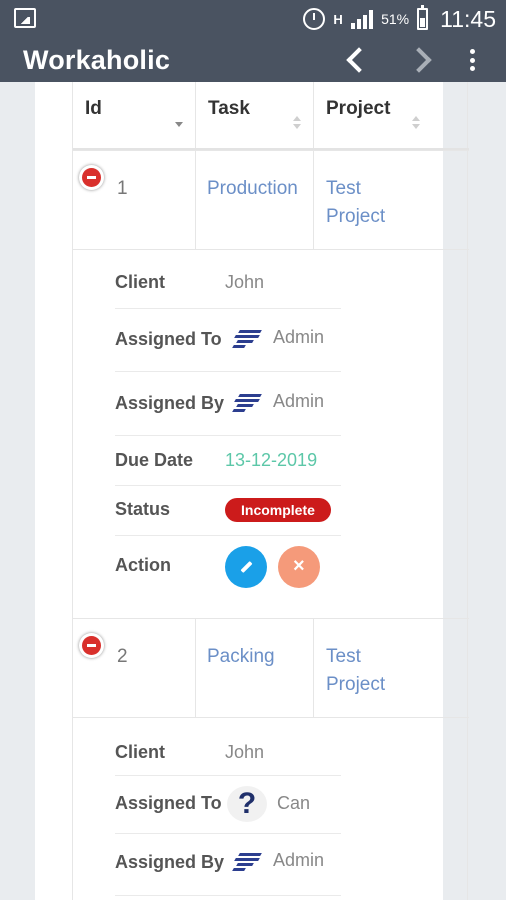  I want to click on signal-icon, so click(362, 19).